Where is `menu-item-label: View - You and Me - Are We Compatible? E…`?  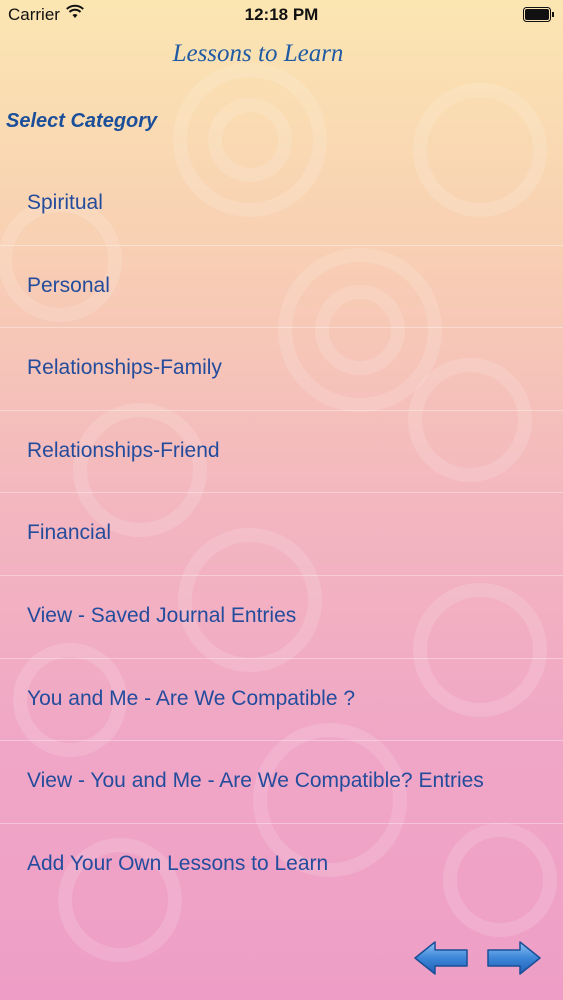
menu-item-label: View - You and Me - Are We Compatible? E… is located at coordinates (255, 781).